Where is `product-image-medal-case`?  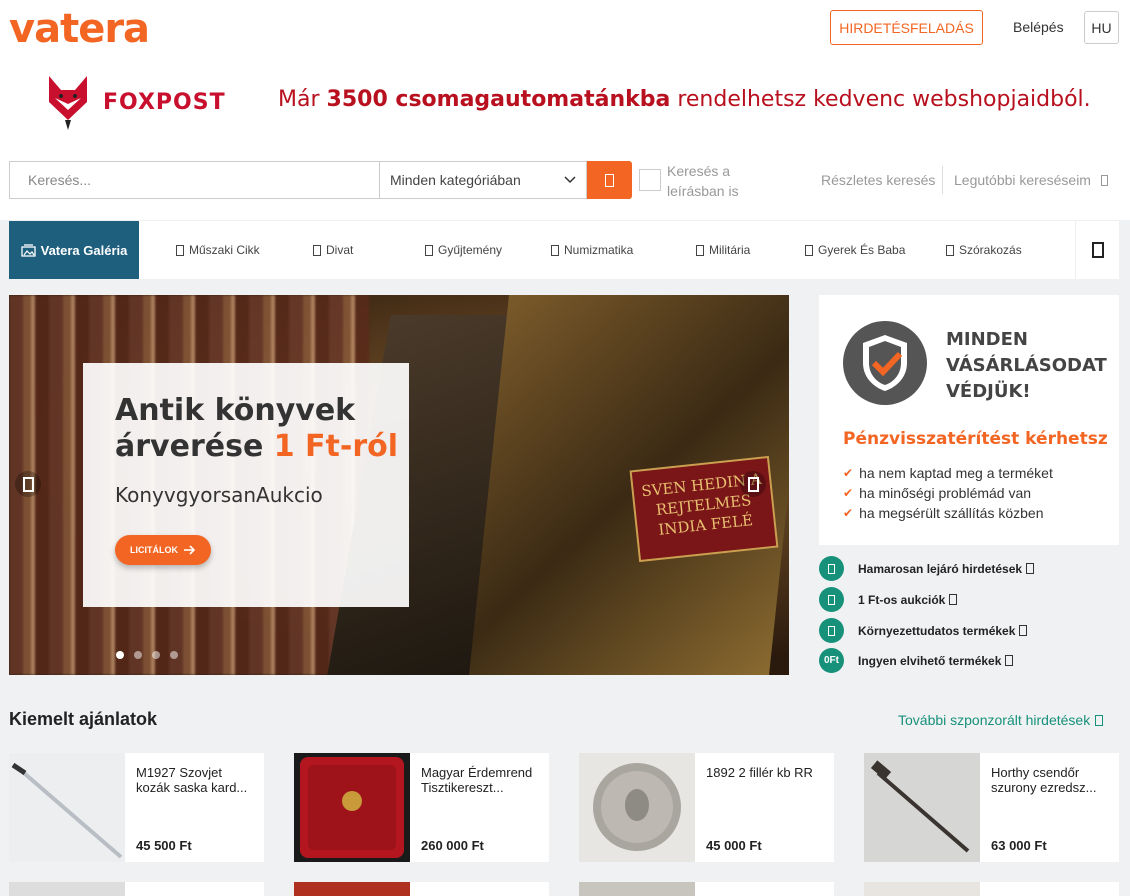
product-image-medal-case is located at coordinates (352, 807).